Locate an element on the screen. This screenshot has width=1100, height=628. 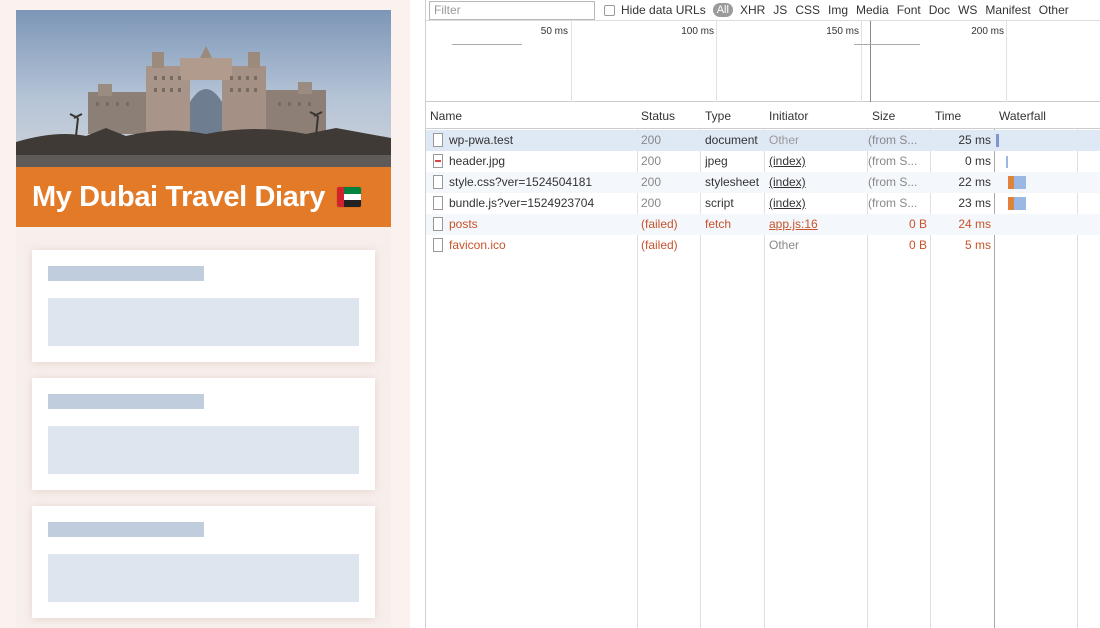
hide-data-urls-checkbox is located at coordinates (609, 10).